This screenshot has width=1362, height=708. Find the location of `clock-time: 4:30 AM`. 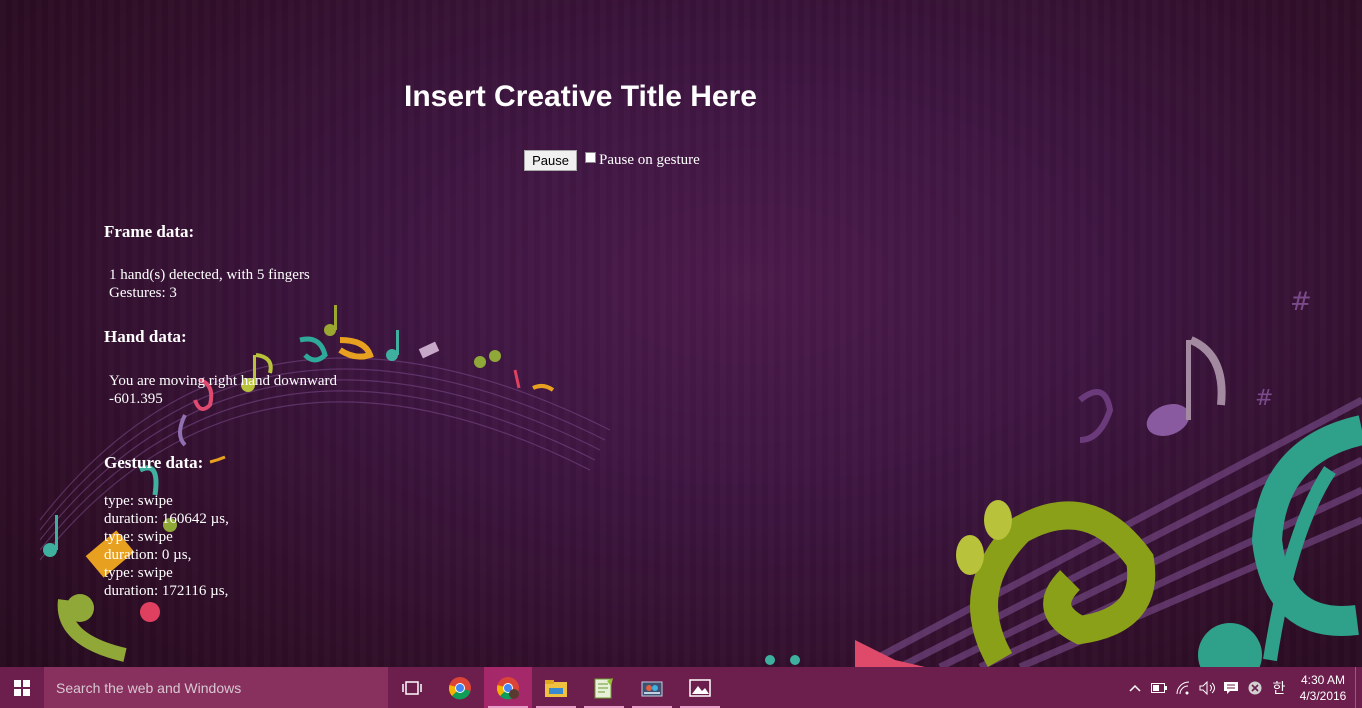

clock-time: 4:30 AM is located at coordinates (1323, 679).